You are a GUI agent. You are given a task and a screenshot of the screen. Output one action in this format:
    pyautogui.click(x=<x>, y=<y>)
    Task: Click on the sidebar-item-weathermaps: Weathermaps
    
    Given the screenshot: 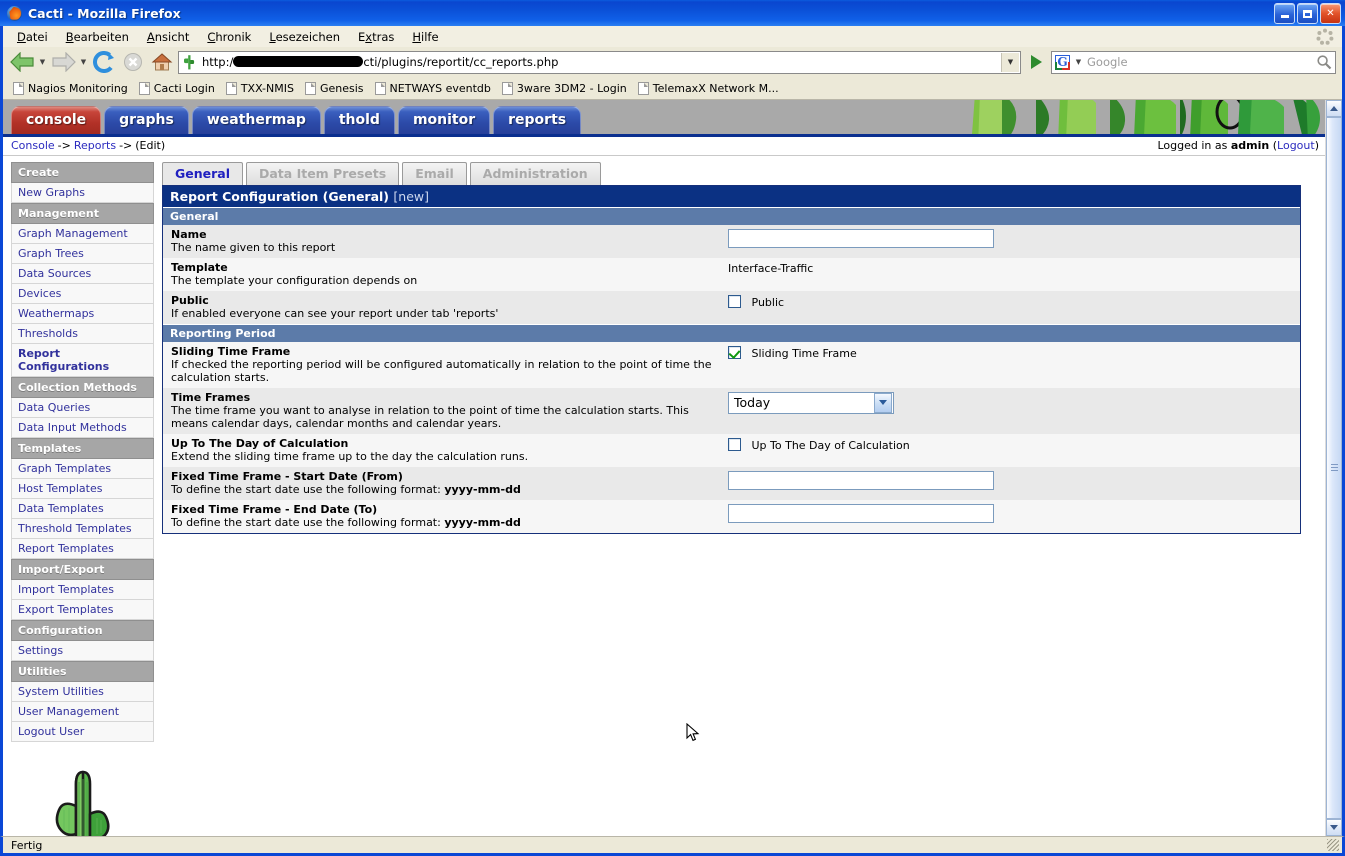 What is the action you would take?
    pyautogui.click(x=82, y=313)
    